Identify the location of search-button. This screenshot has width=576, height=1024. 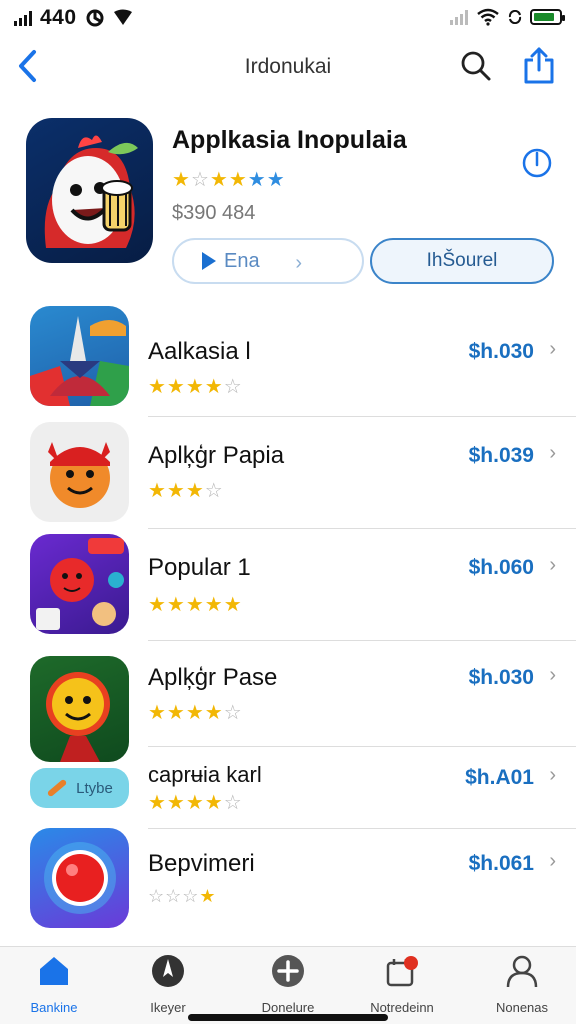
(476, 66).